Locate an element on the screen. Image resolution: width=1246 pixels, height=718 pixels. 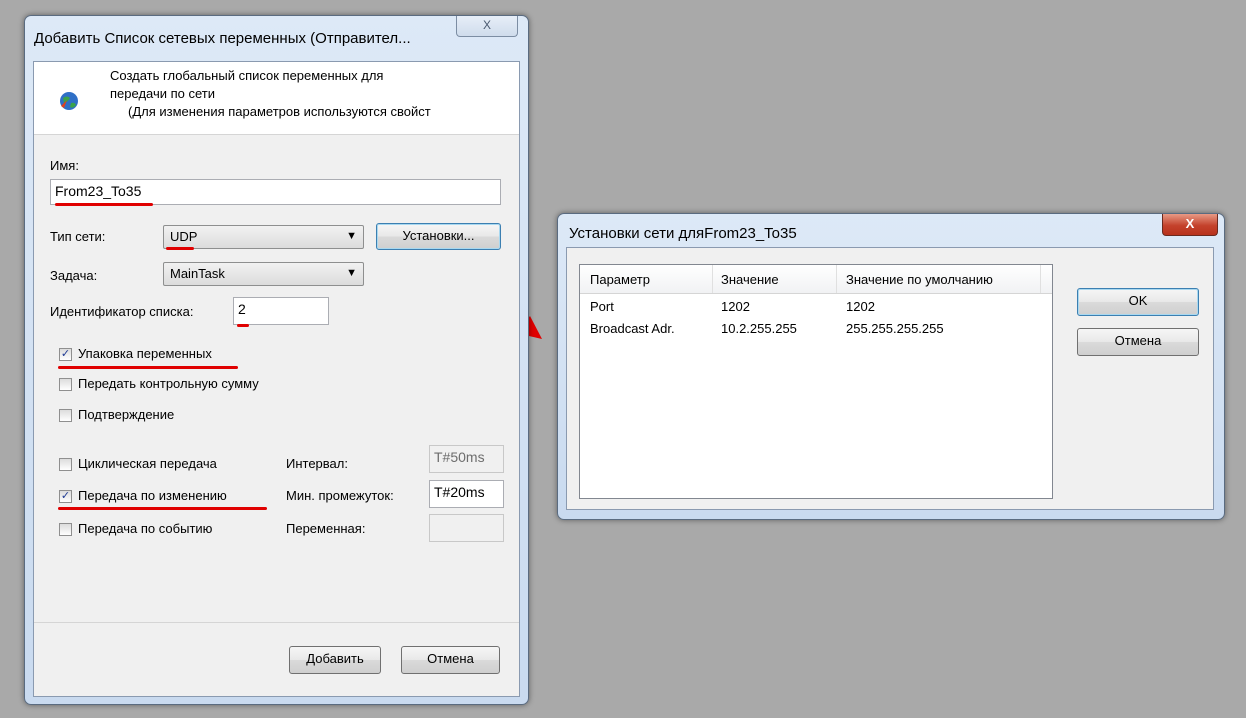
acknowledge-label: Подтверждение is located at coordinates (126, 414).